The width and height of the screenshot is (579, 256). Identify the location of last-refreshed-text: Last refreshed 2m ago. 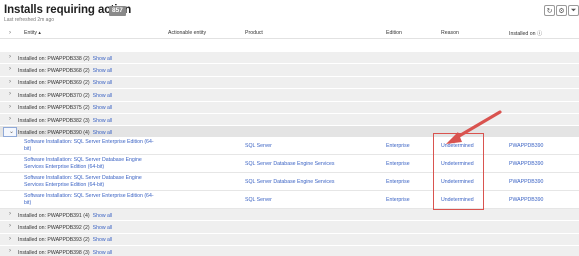
(29, 20).